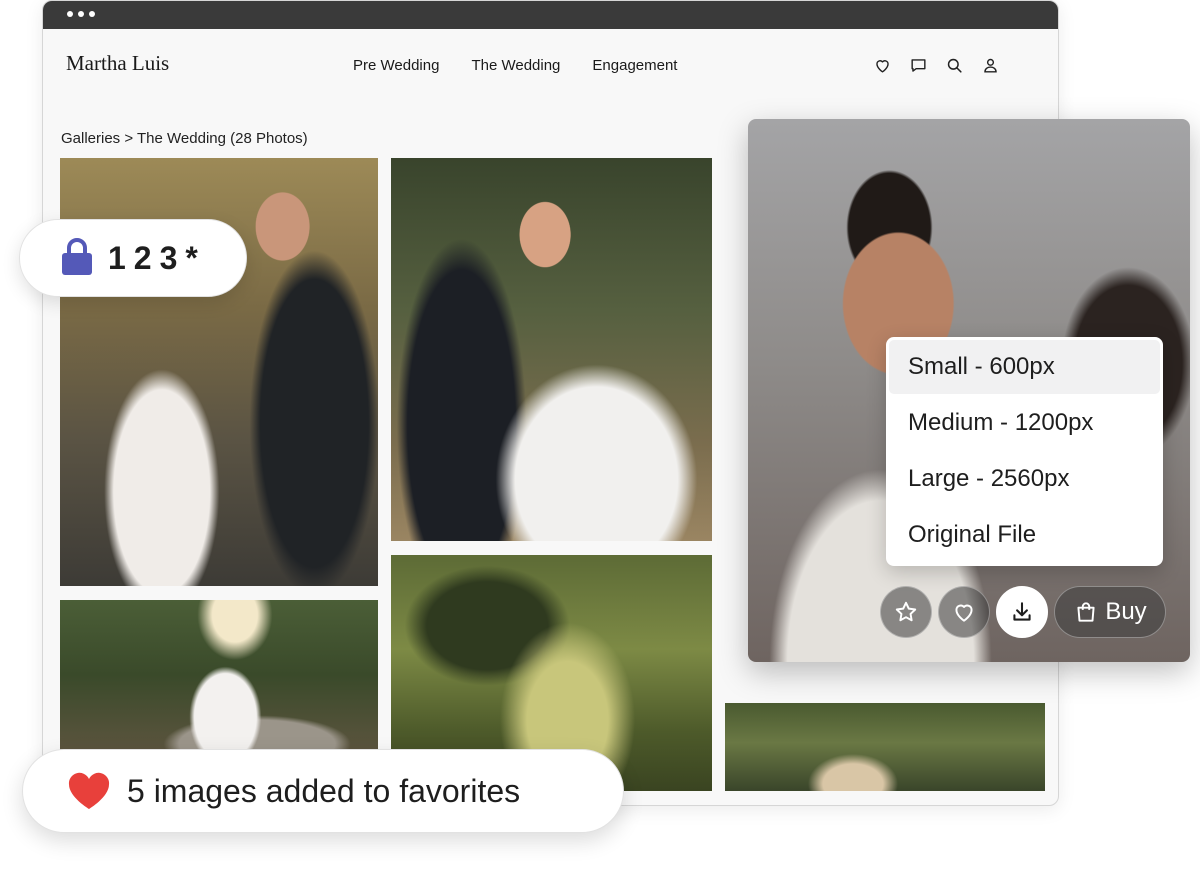 This screenshot has width=1200, height=872. Describe the element at coordinates (396, 65) in the screenshot. I see `nav-pre-wedding: Pre Wedding` at that location.